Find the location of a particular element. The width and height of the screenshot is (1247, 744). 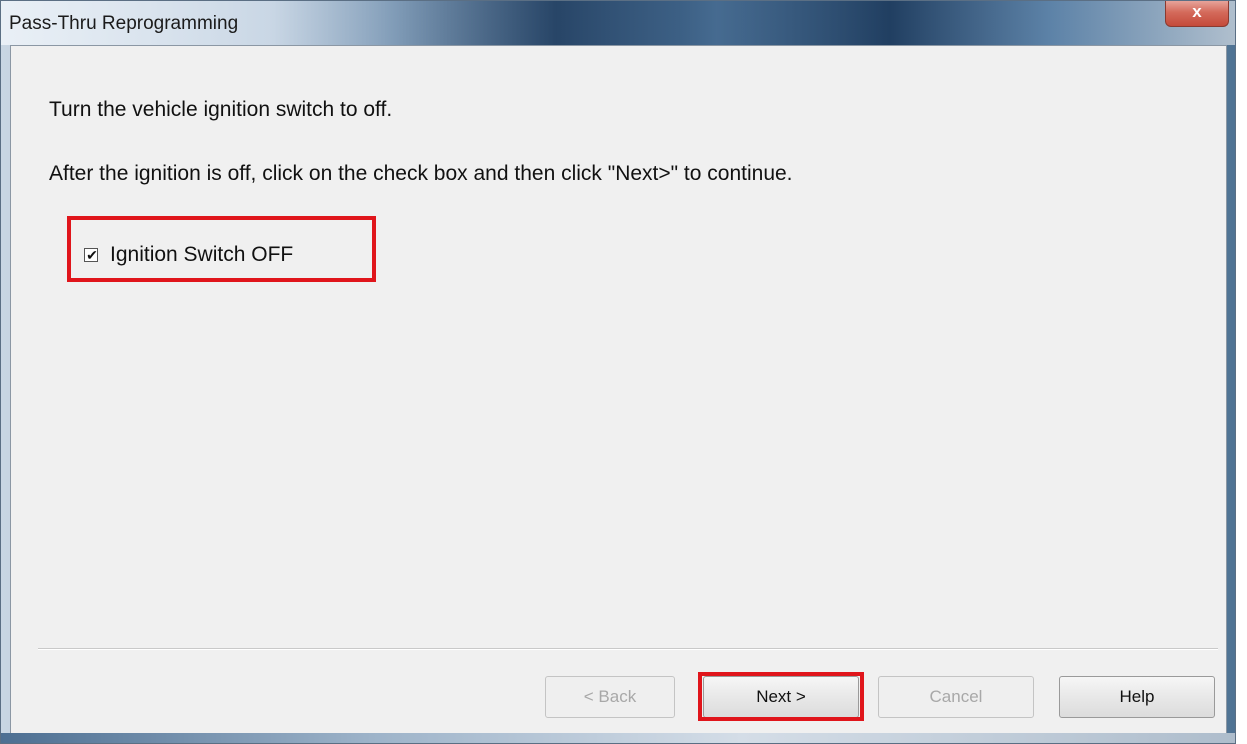

window-title: Pass-Thru Reprogramming is located at coordinates (124, 23).